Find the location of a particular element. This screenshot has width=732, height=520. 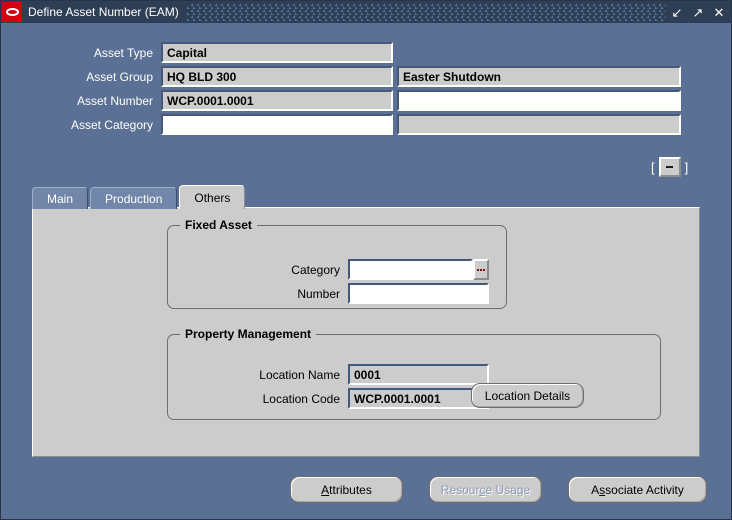

location-name-label: Location Name is located at coordinates (299, 374).